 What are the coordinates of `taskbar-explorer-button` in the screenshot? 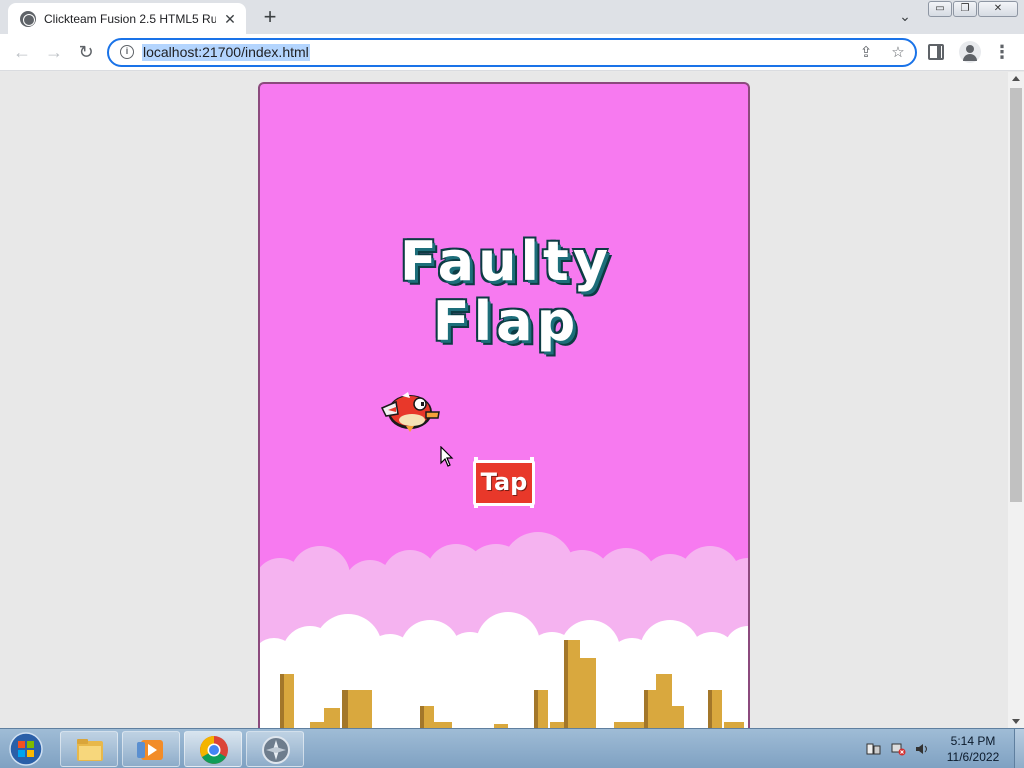 It's located at (89, 749).